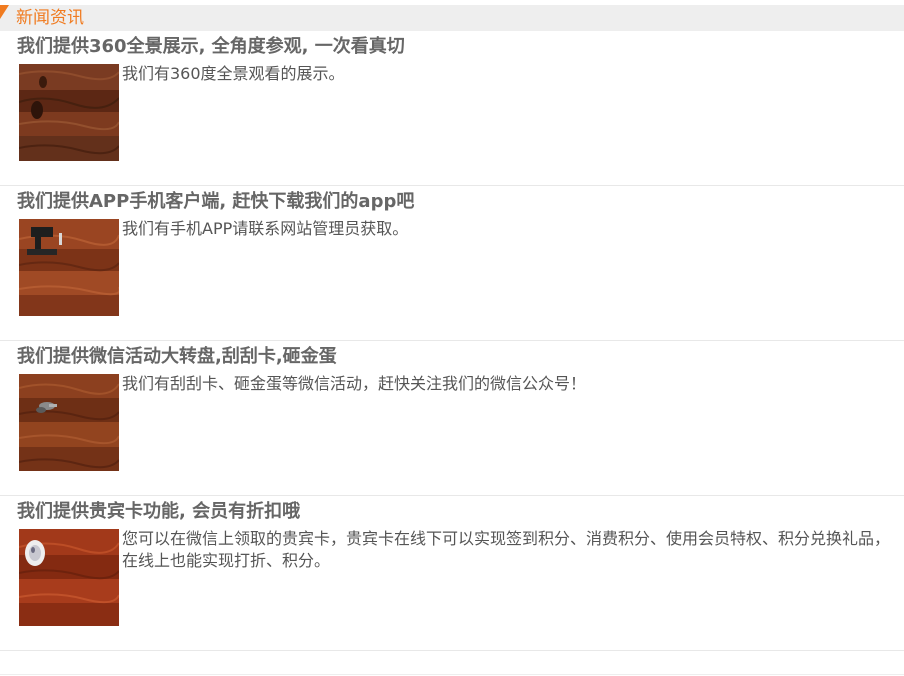 The width and height of the screenshot is (904, 676). Describe the element at coordinates (50, 18) in the screenshot. I see `section-title: 新闻资讯` at that location.